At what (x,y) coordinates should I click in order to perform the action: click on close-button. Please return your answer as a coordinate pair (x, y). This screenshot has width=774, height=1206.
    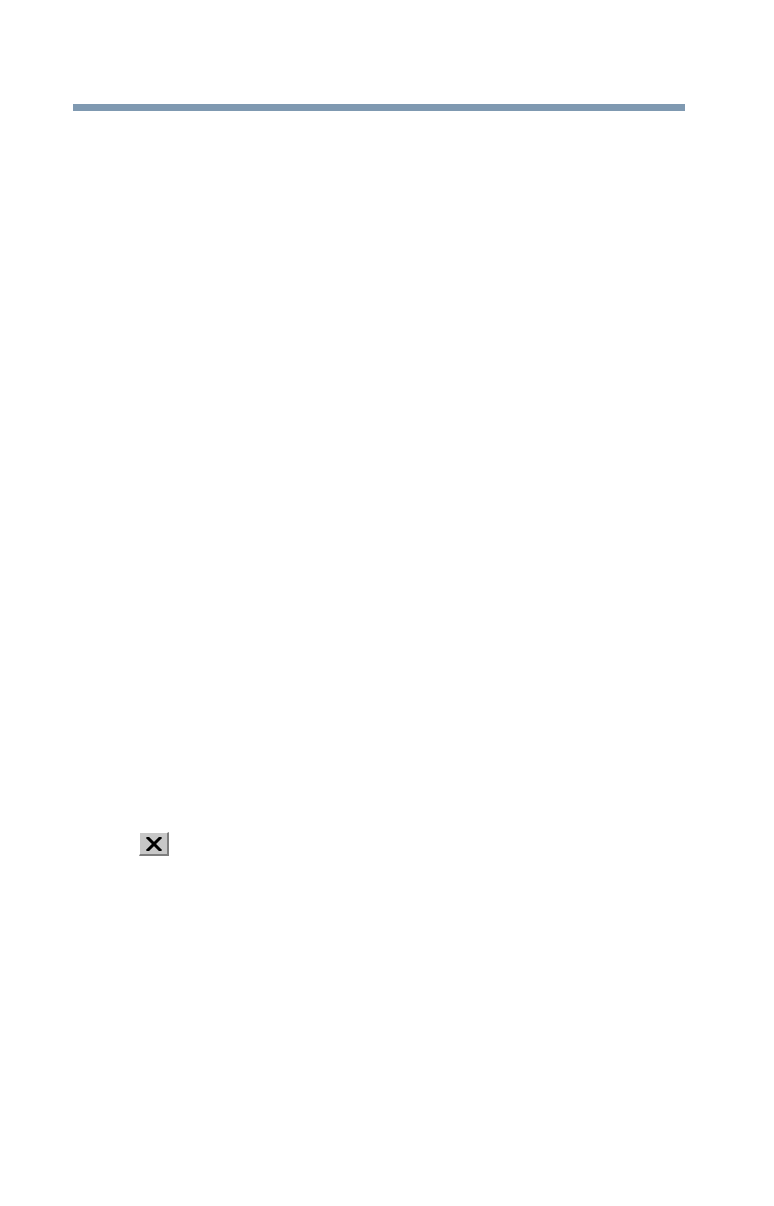
    Looking at the image, I should click on (154, 844).